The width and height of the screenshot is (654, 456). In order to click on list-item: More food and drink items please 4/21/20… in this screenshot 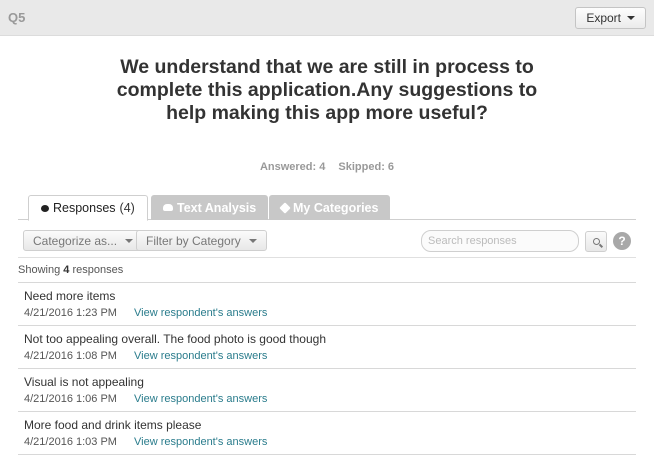, I will do `click(327, 433)`.